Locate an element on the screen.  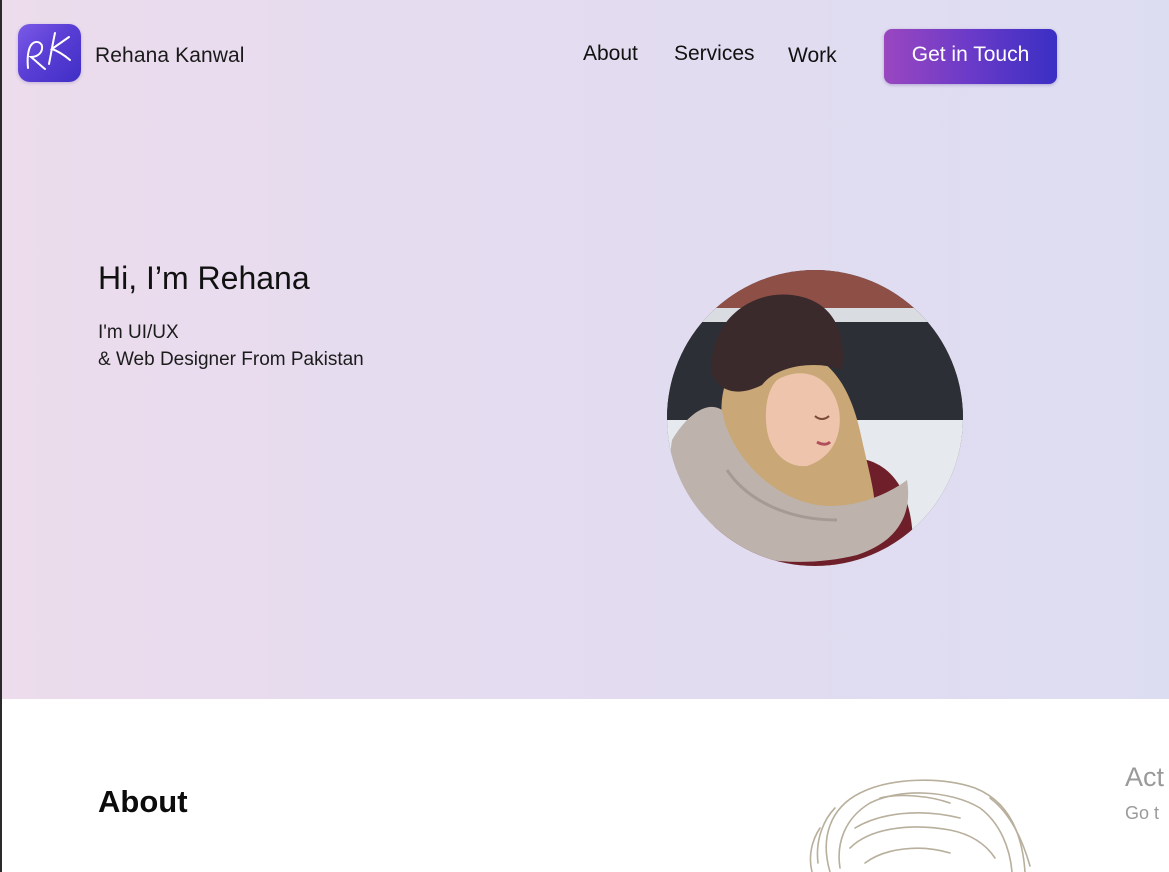
nav-link-about: About is located at coordinates (610, 54).